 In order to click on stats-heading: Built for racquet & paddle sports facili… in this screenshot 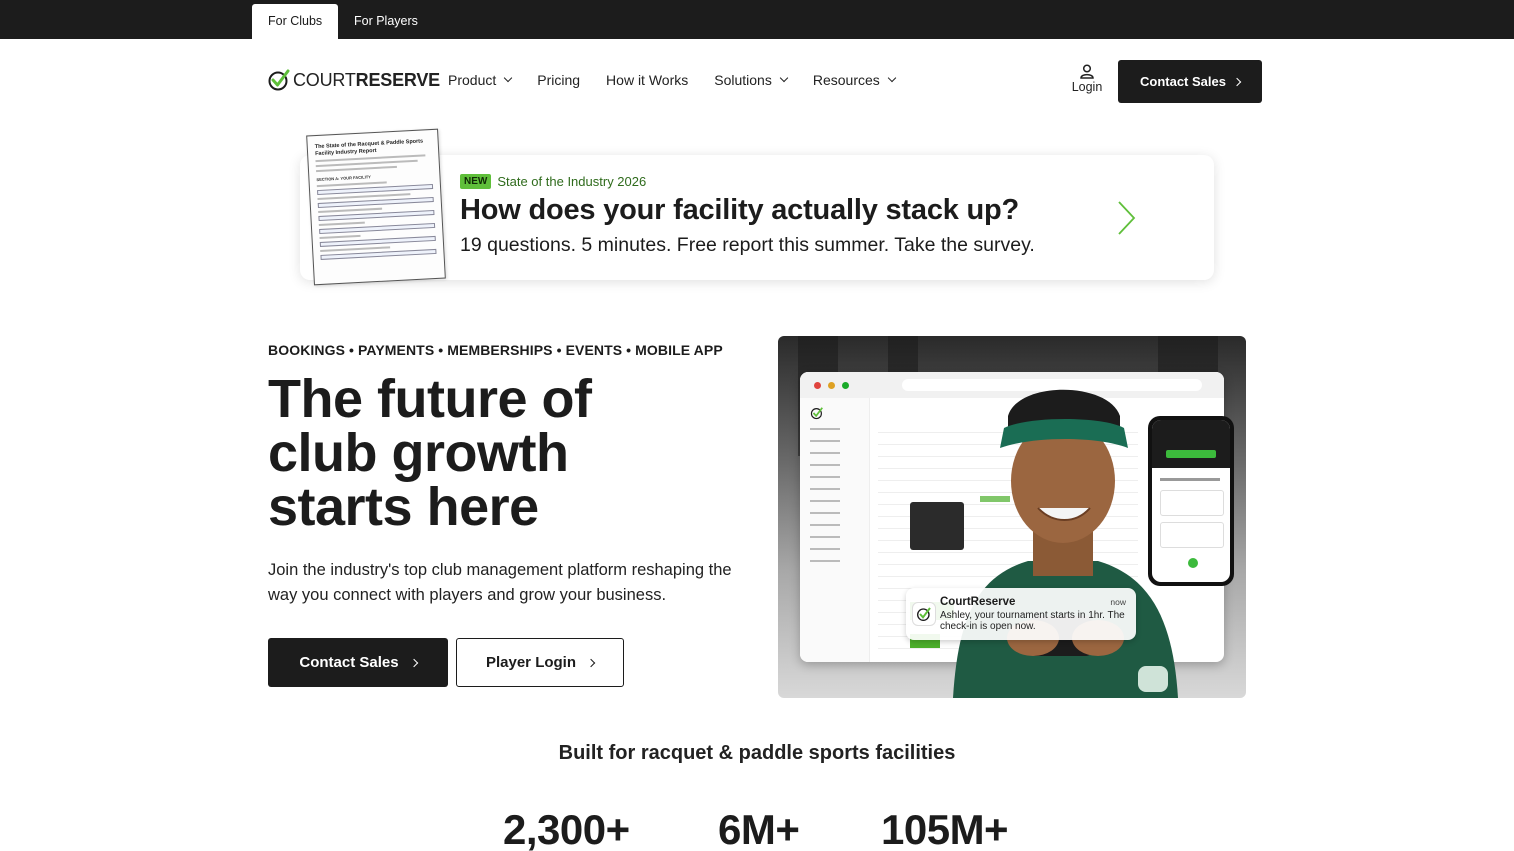, I will do `click(757, 753)`.